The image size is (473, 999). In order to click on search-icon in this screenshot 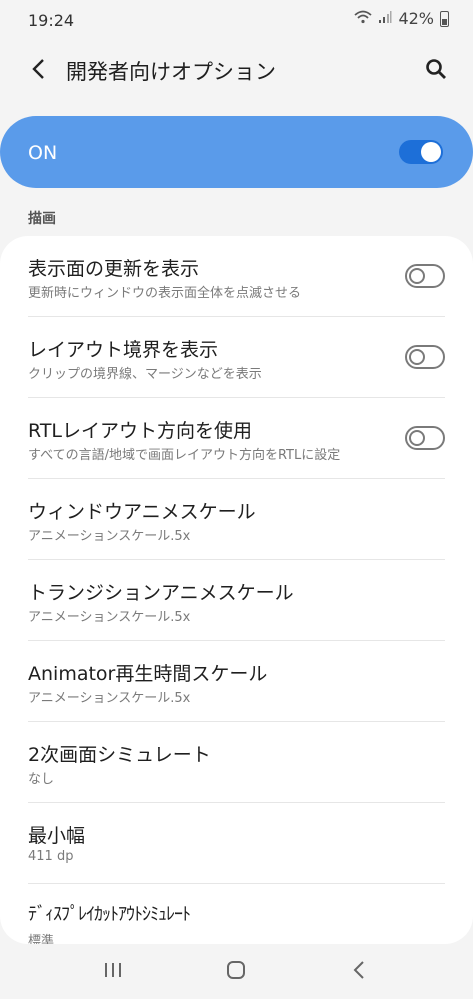, I will do `click(436, 71)`.